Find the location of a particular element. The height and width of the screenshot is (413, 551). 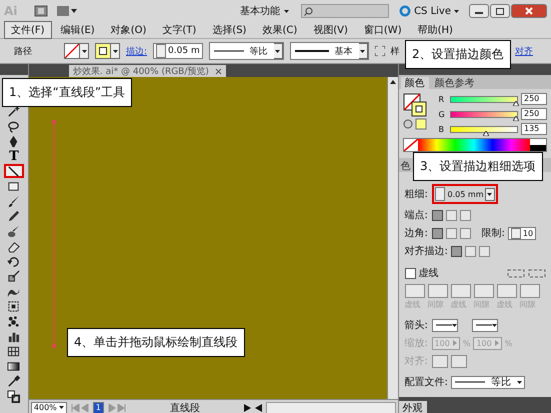

cs-live-menu: CS Live is located at coordinates (429, 11).